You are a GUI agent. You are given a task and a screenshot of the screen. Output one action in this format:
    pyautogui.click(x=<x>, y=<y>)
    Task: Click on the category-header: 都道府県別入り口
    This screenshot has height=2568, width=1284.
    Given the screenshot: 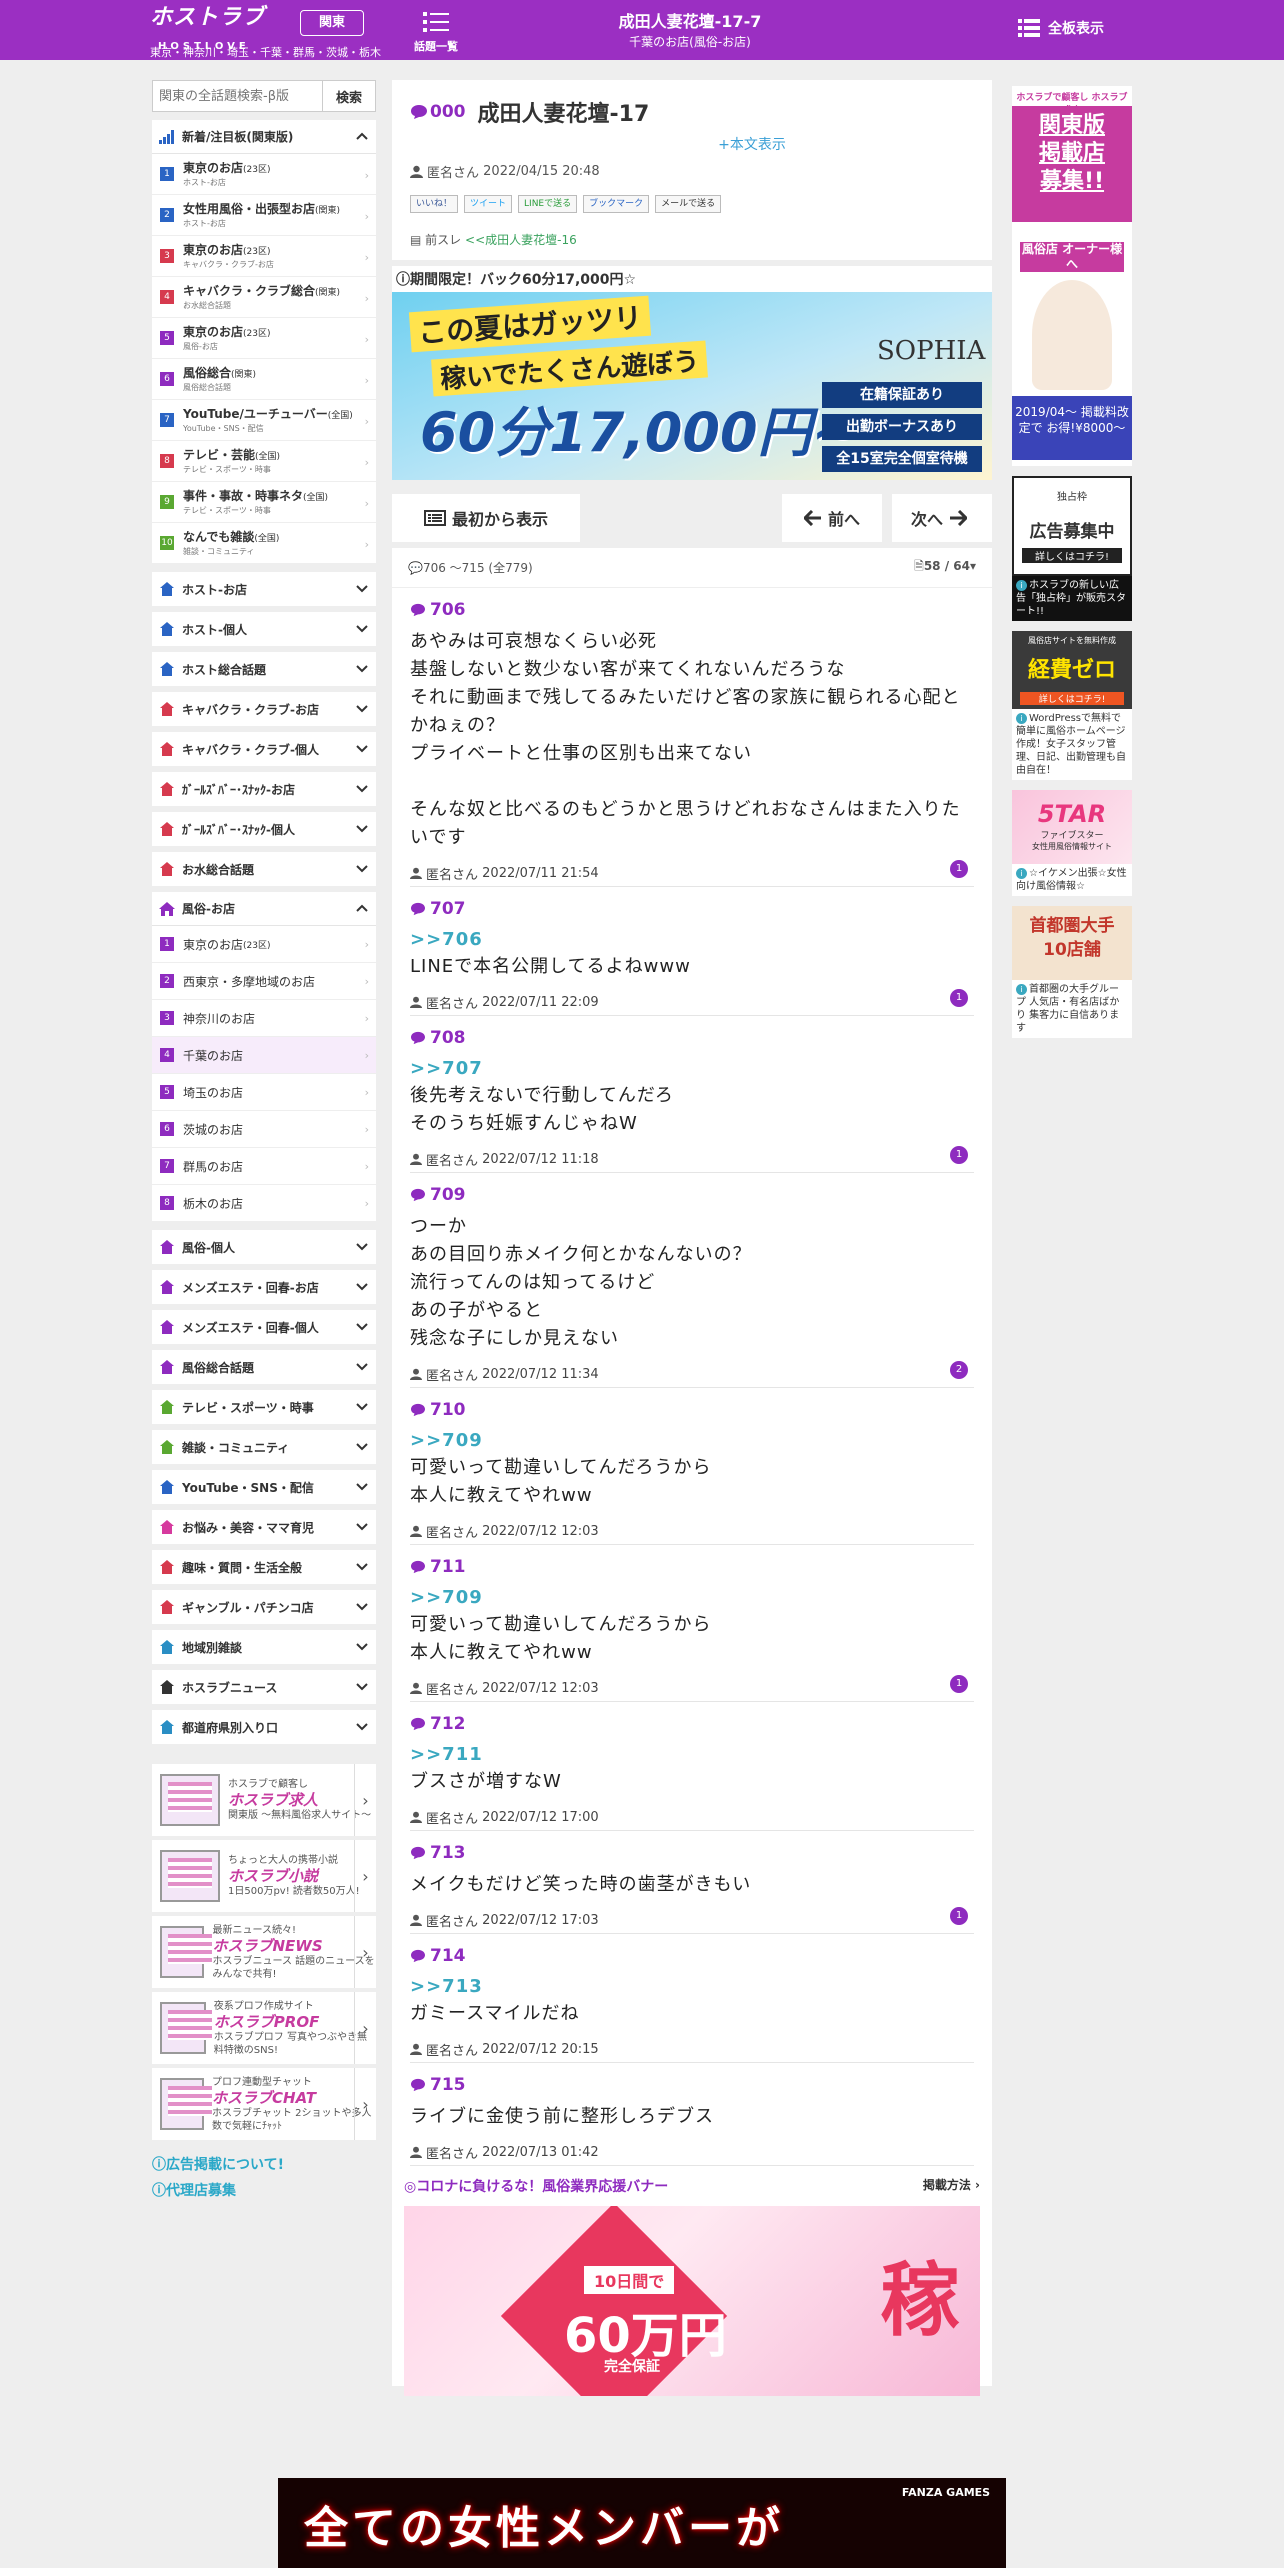 What is the action you would take?
    pyautogui.click(x=264, y=1727)
    